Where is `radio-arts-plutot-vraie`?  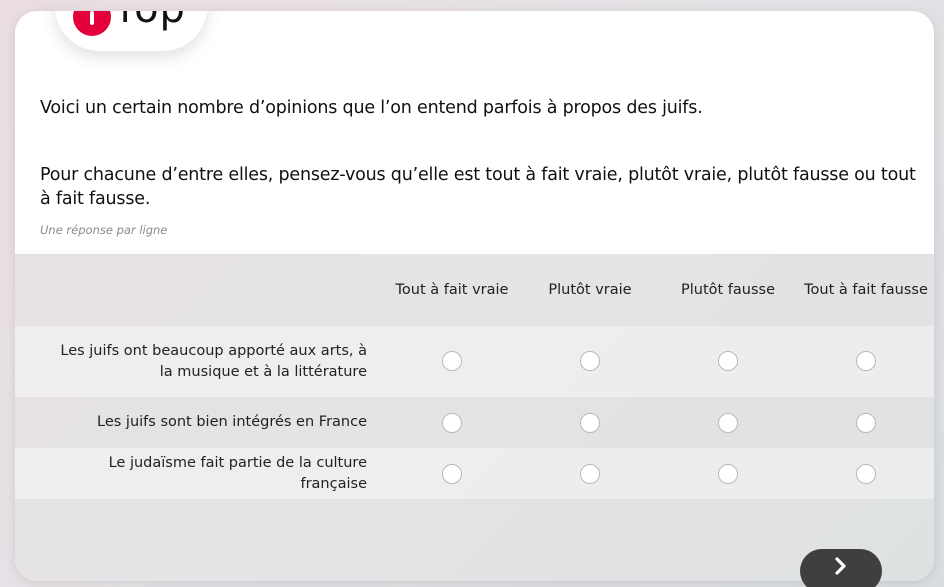
radio-arts-plutot-vraie is located at coordinates (590, 361).